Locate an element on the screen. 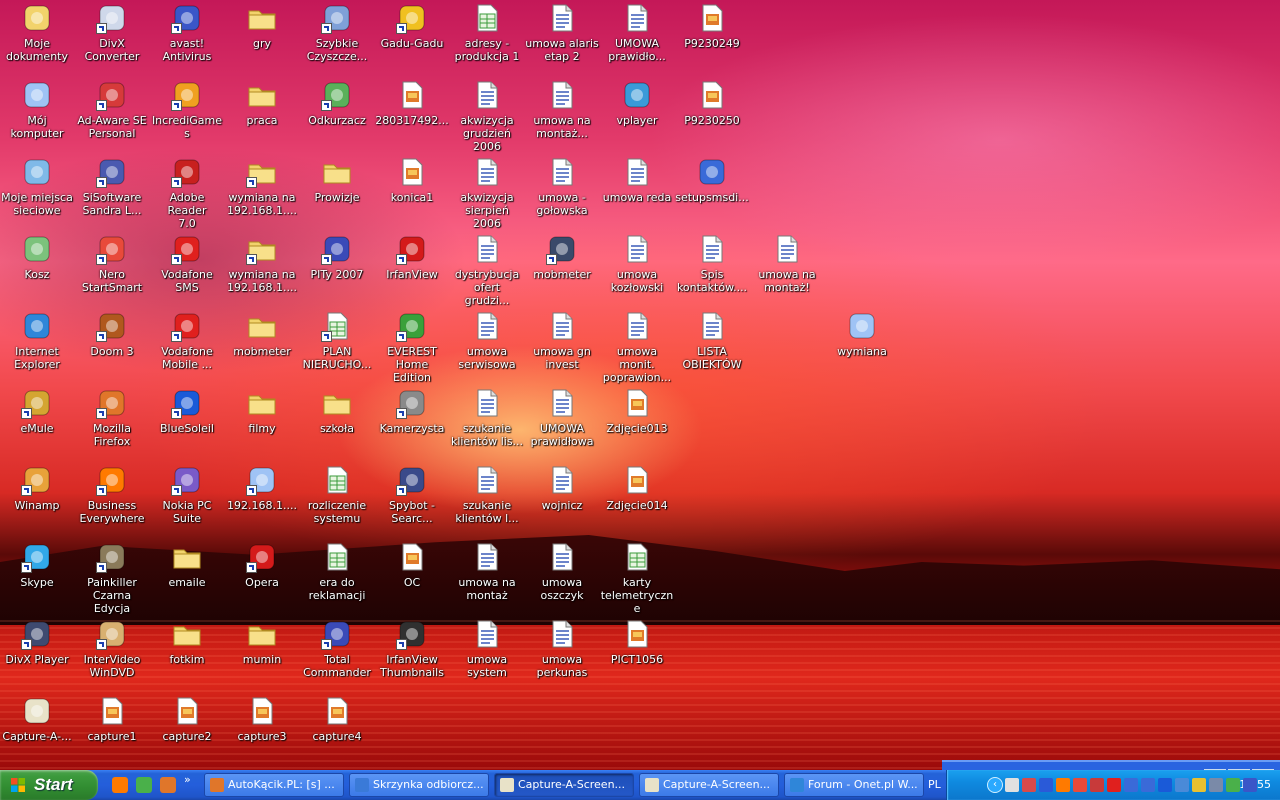  desktop-icon: umowa na montaż is located at coordinates (487, 571).